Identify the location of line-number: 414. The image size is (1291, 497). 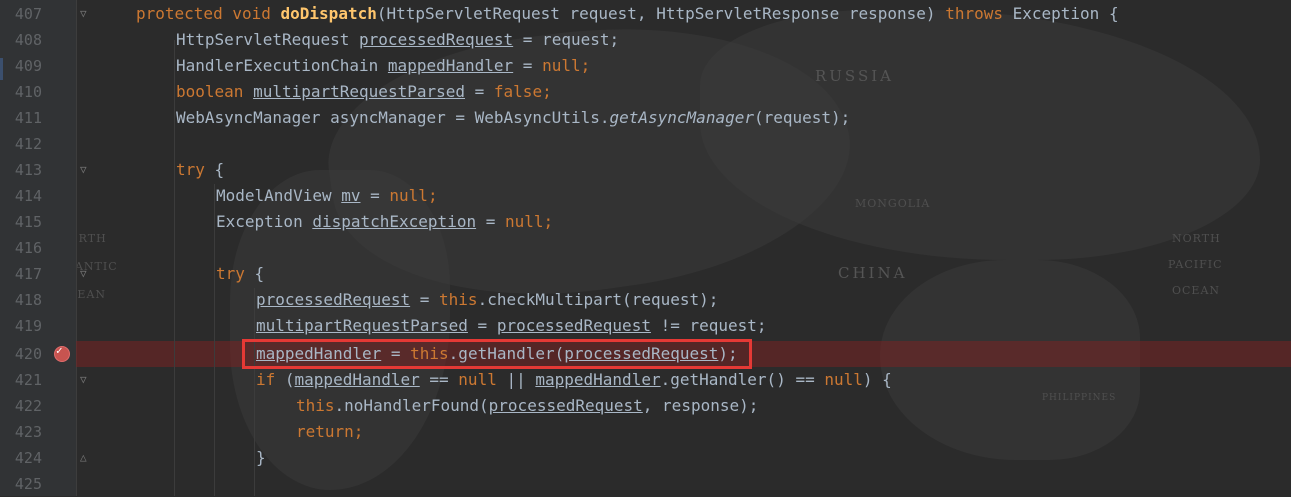
(21, 196).